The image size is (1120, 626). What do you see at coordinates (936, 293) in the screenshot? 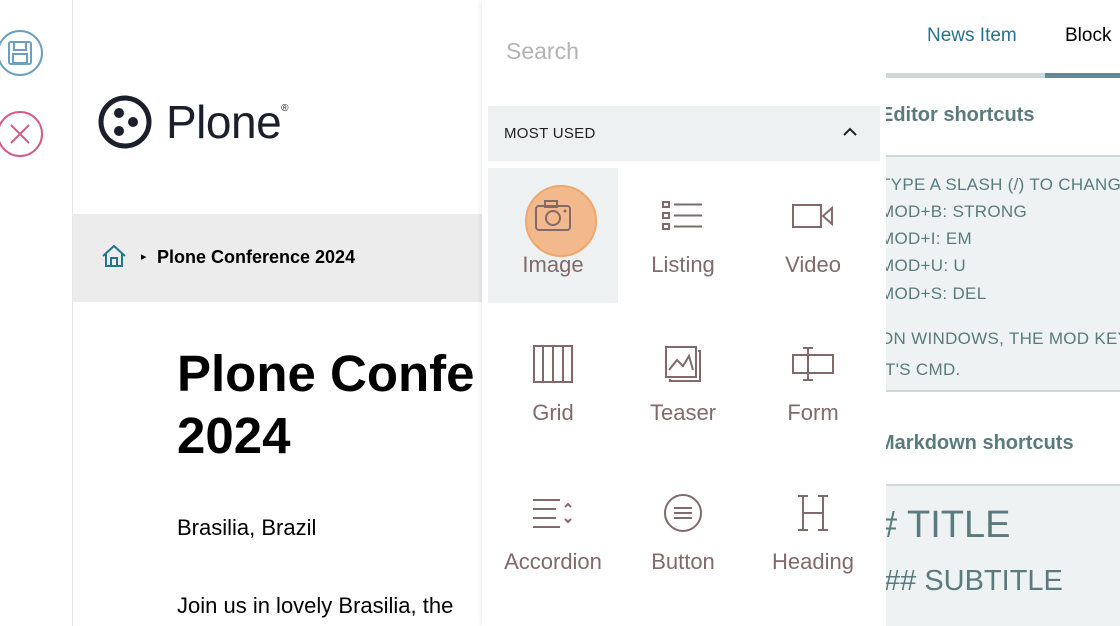
I see `shortcut-line: MOD+S: DEL` at bounding box center [936, 293].